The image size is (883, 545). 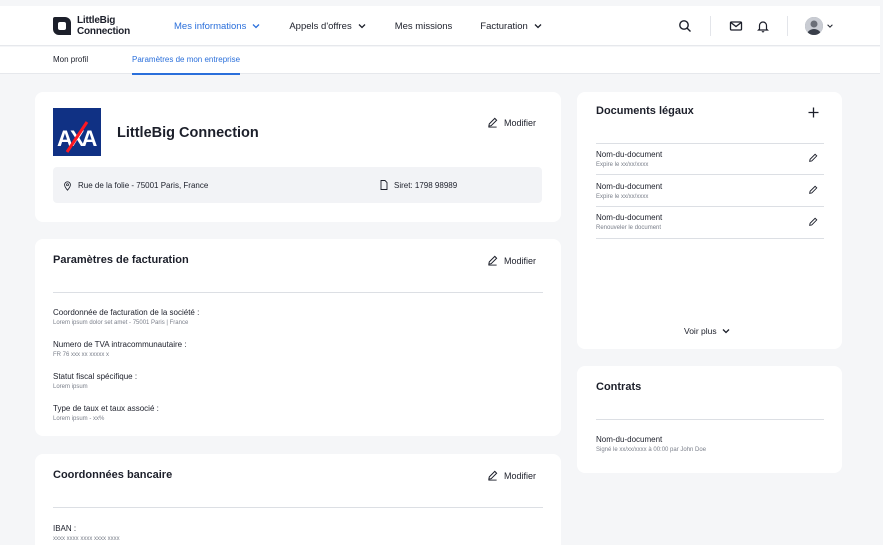 I want to click on legal-docs-title: Documents légaux, so click(x=645, y=111).